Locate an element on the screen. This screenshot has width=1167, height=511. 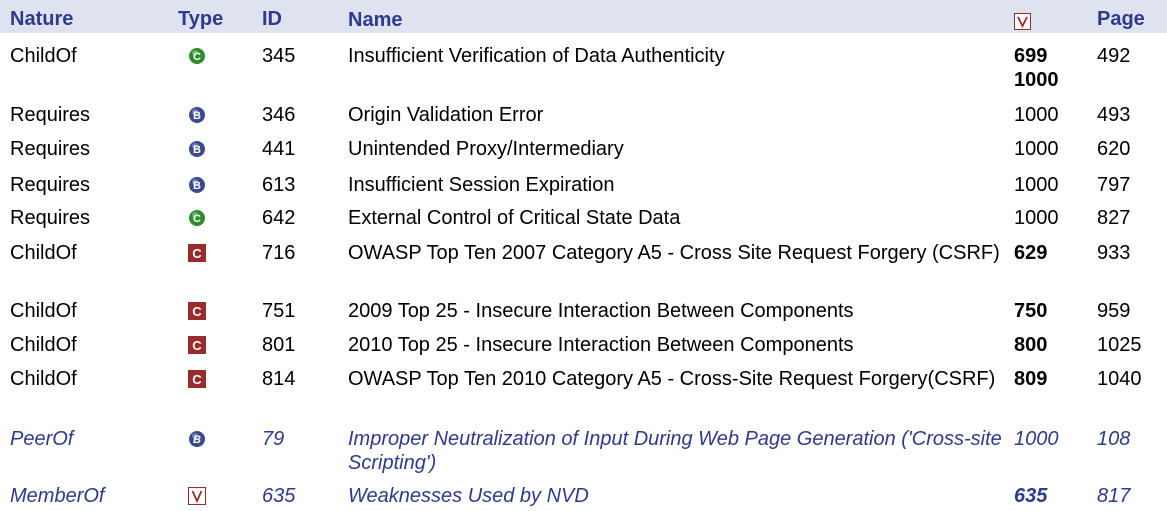
page-number: 492 is located at coordinates (1114, 56).